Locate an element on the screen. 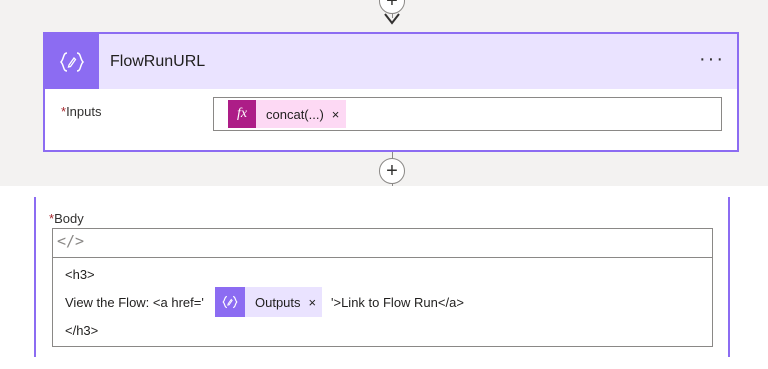 The width and height of the screenshot is (768, 369). code-view-icon: </> is located at coordinates (70, 241).